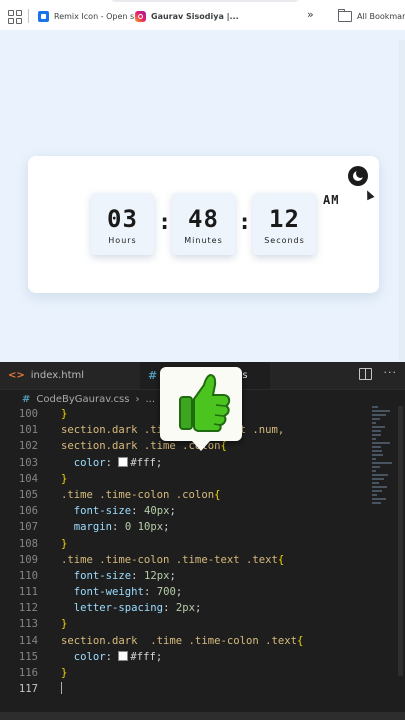 This screenshot has width=405, height=720. I want to click on minutes-label: Minutes, so click(203, 240).